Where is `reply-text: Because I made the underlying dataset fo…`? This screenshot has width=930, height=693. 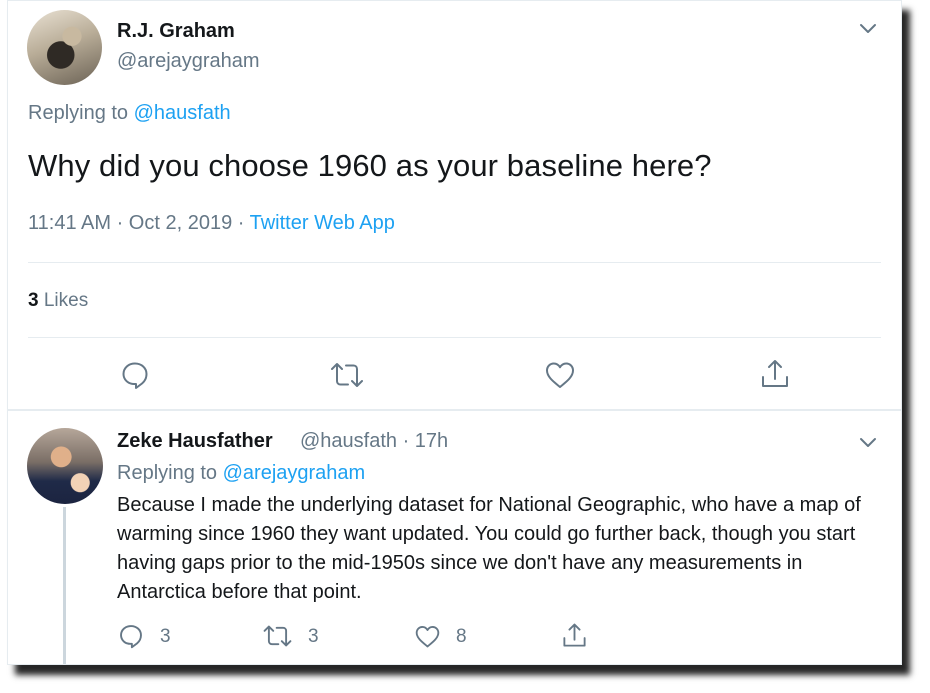 reply-text: Because I made the underlying dataset fo… is located at coordinates (489, 548).